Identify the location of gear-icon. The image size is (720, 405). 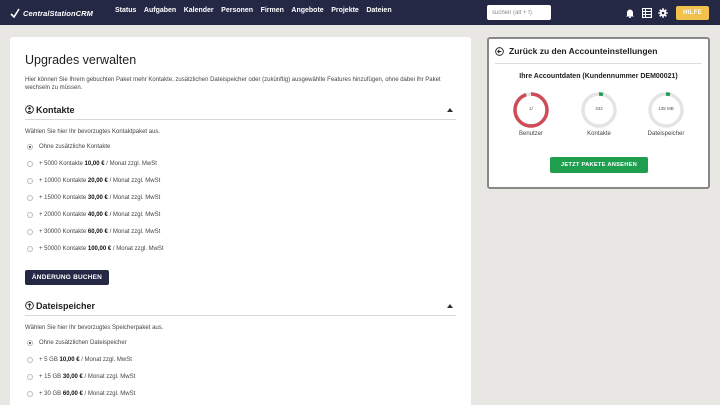
(663, 13).